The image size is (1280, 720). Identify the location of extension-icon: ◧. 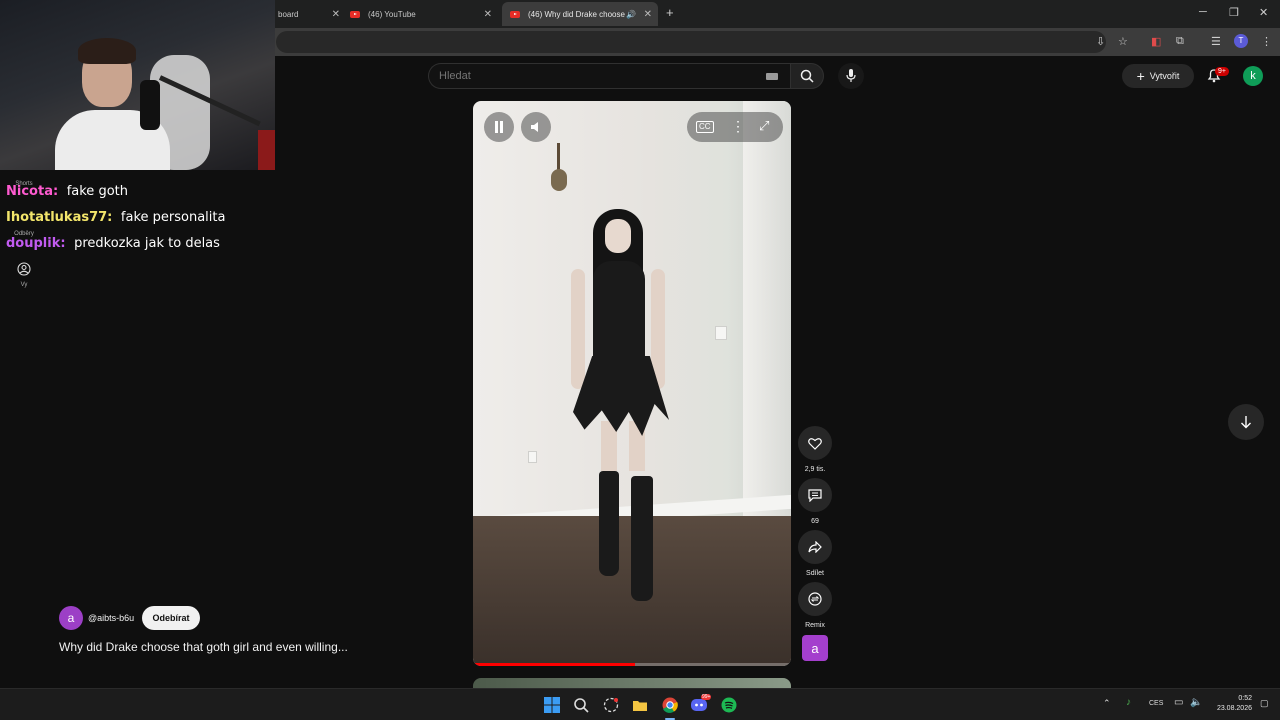
(1156, 41).